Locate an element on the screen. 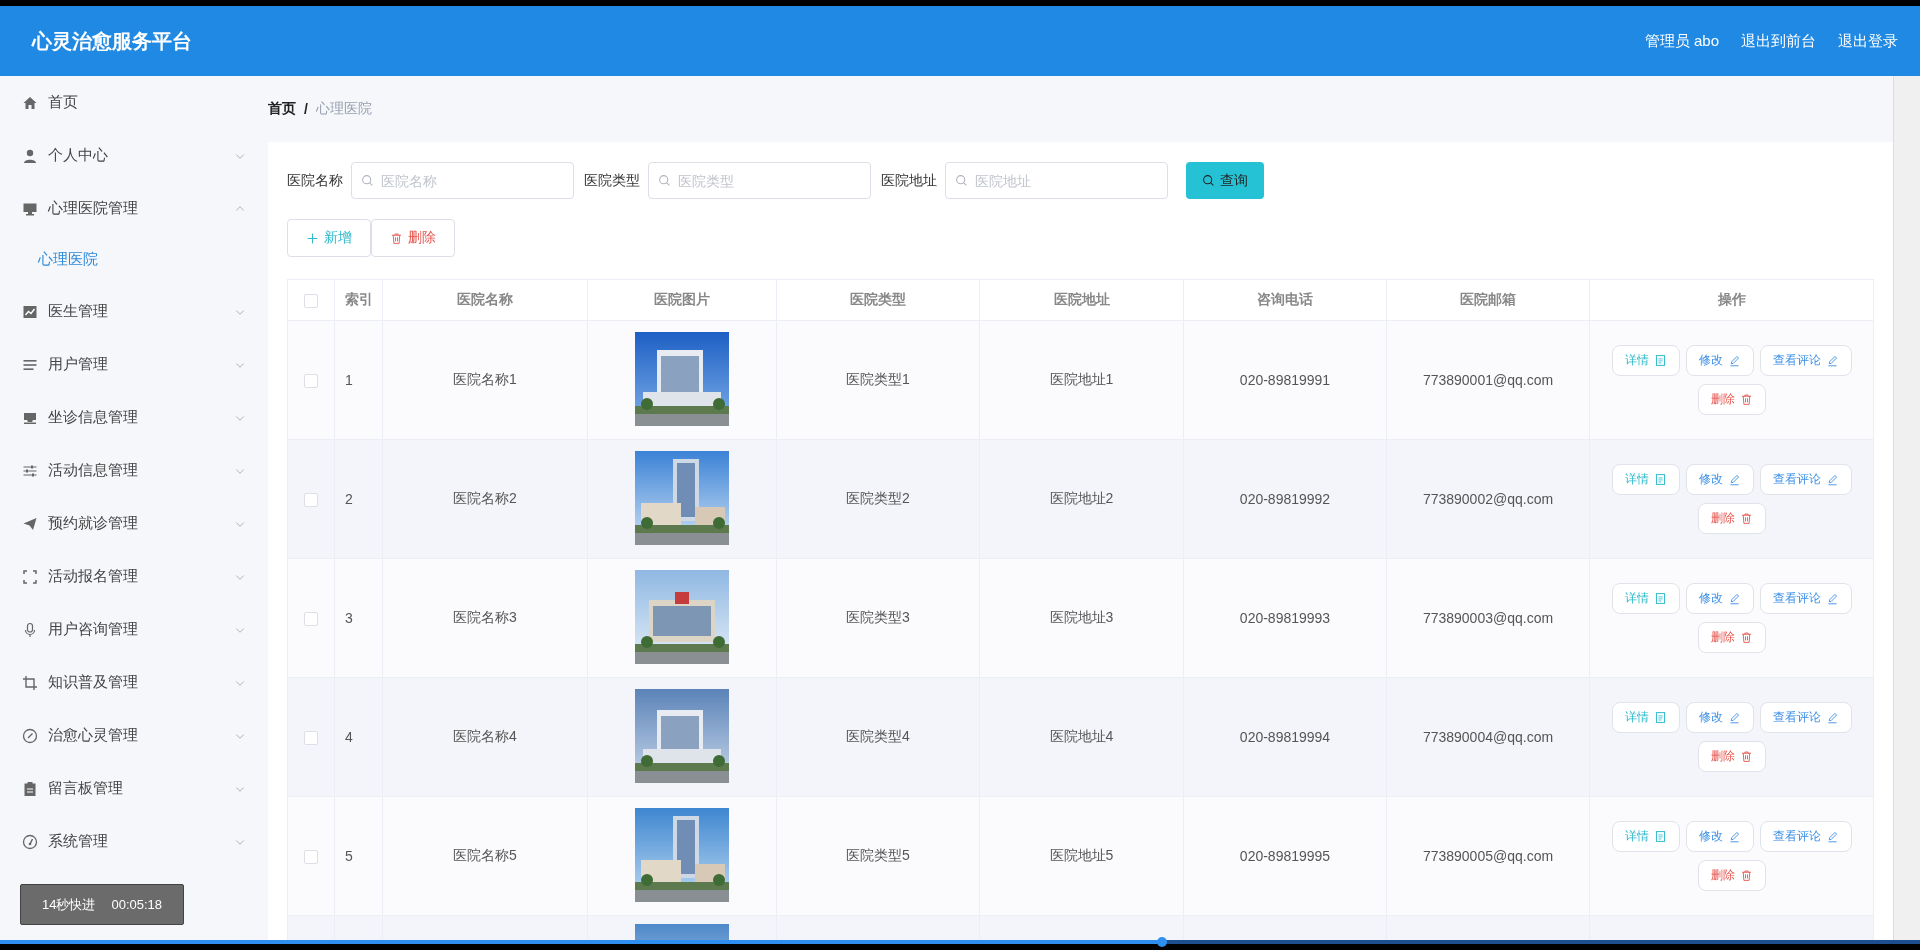 This screenshot has width=1920, height=950. table-cell: 020-89819993 is located at coordinates (1285, 618).